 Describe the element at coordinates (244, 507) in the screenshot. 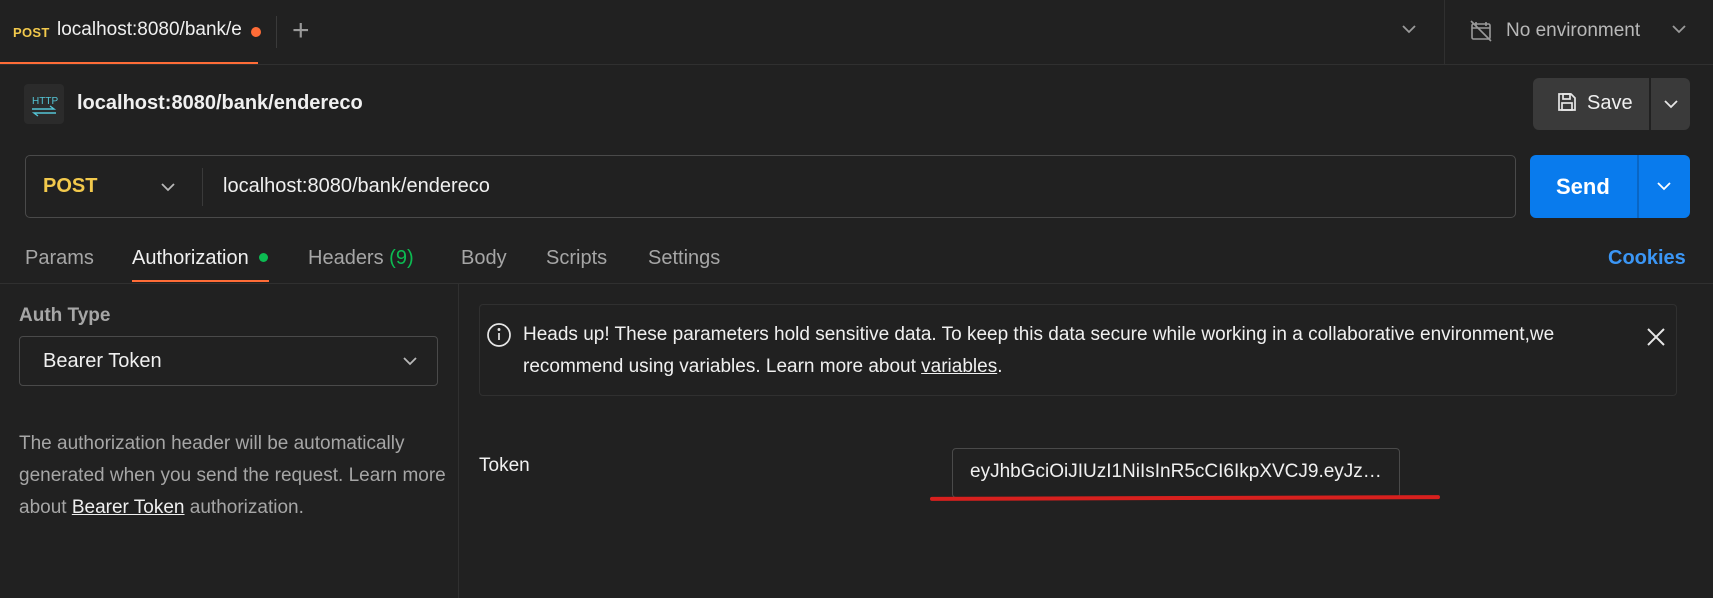

I see `auth-description-tail: authorization.` at that location.